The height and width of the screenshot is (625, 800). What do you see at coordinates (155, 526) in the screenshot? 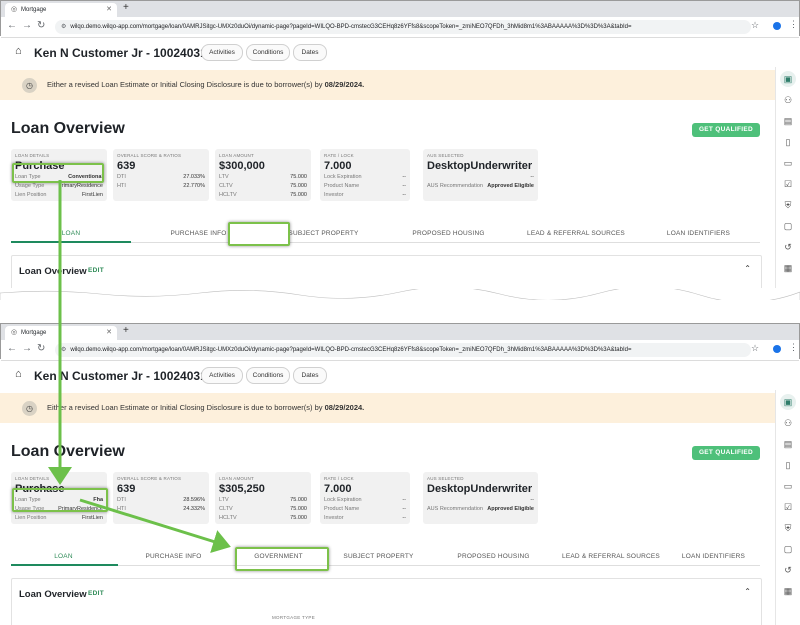
I see `arrow-to-government-tab` at bounding box center [155, 526].